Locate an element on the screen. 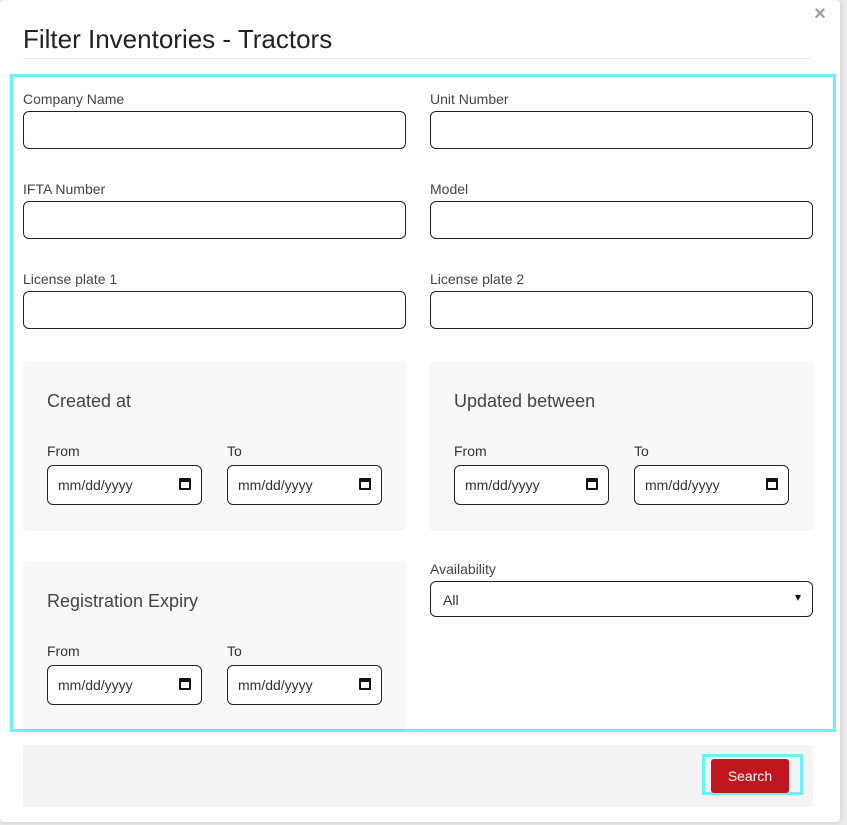 The width and height of the screenshot is (847, 825). unit-number-input is located at coordinates (621, 130).